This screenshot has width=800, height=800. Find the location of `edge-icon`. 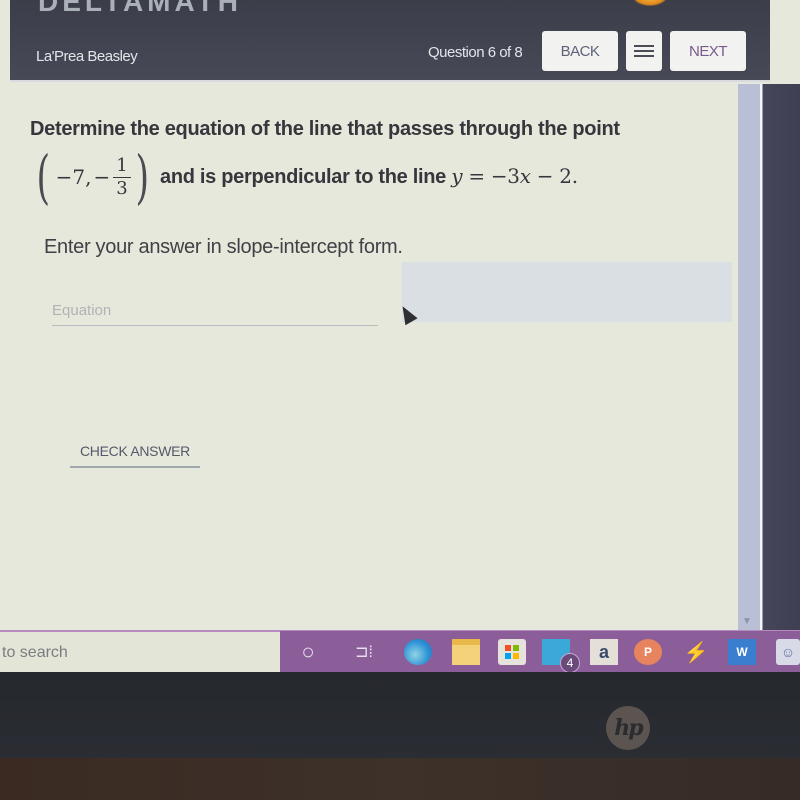

edge-icon is located at coordinates (418, 652).